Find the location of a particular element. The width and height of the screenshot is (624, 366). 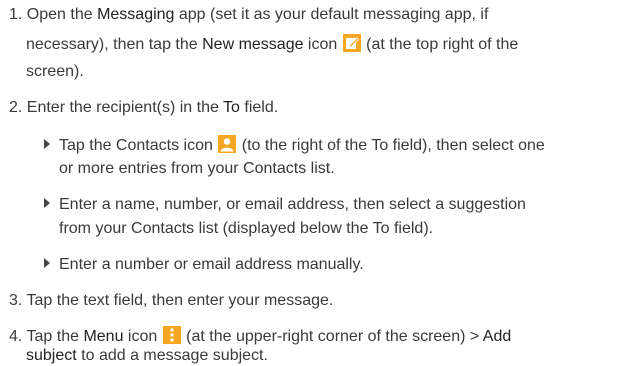

step-1-text: screen). is located at coordinates (55, 71).